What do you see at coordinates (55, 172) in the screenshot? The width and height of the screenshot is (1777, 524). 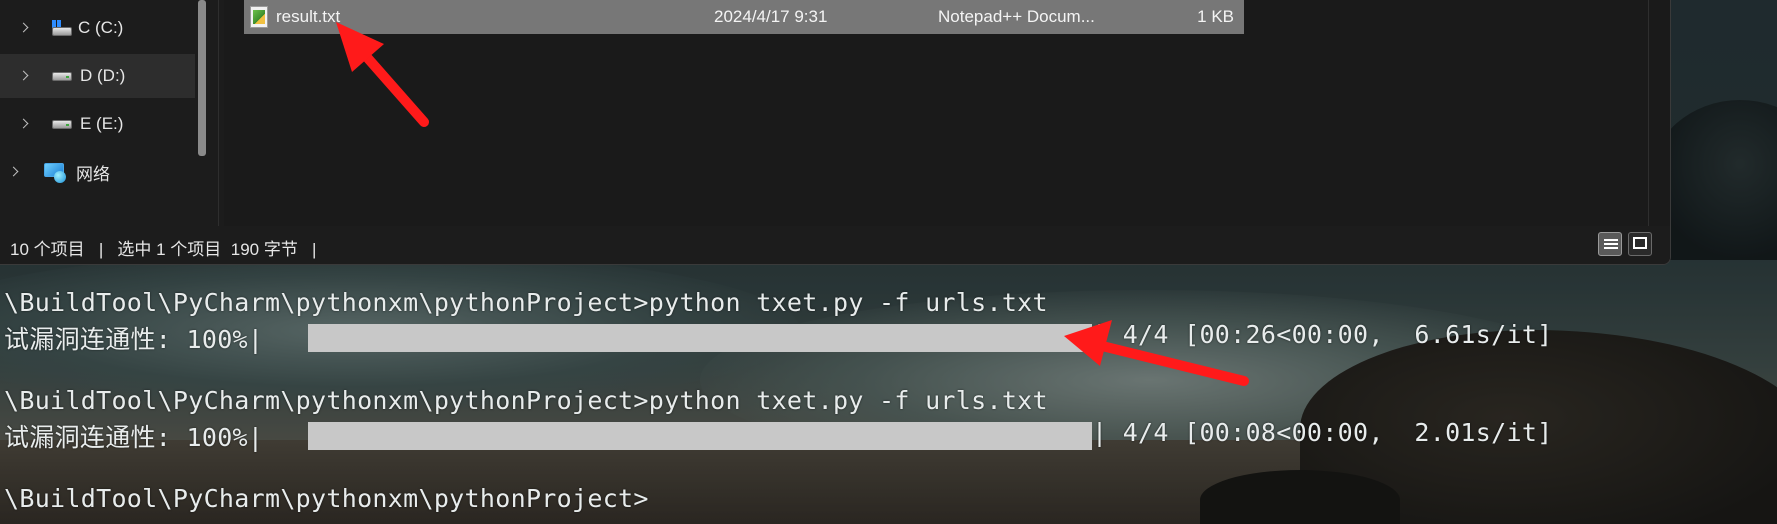 I see `network-icon` at bounding box center [55, 172].